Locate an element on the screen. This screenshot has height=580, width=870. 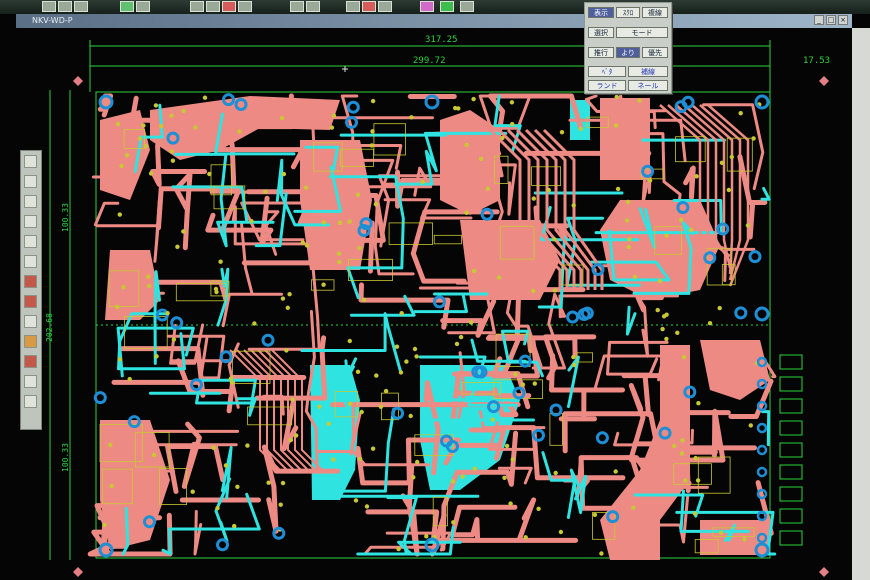
palette-button-patch: 補線 is located at coordinates (648, 71).